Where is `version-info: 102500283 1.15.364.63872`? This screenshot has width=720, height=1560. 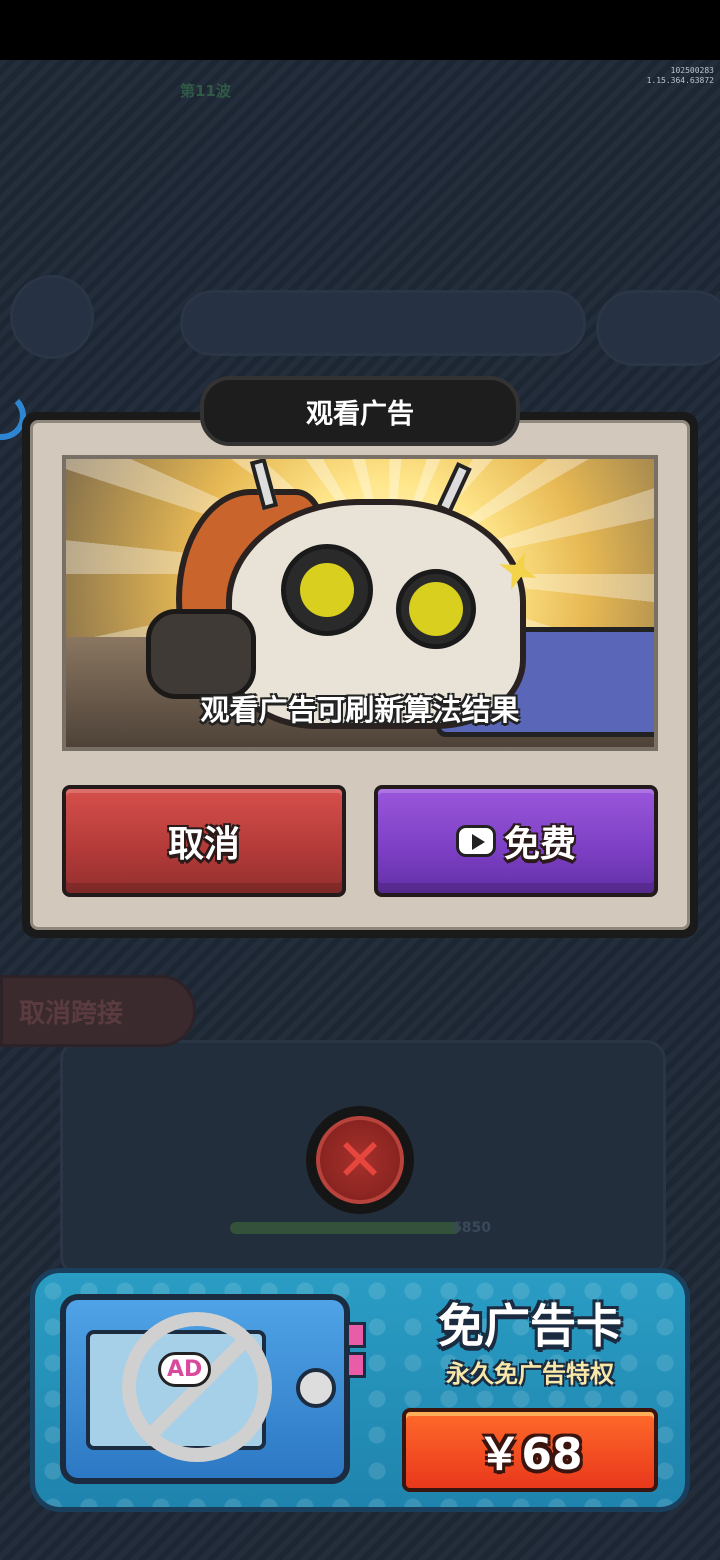 version-info: 102500283 1.15.364.63872 is located at coordinates (680, 76).